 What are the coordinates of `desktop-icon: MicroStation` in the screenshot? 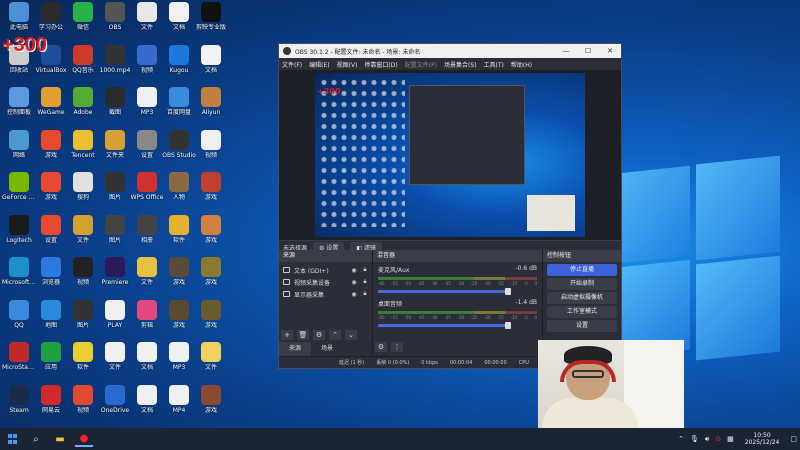 It's located at (19, 361).